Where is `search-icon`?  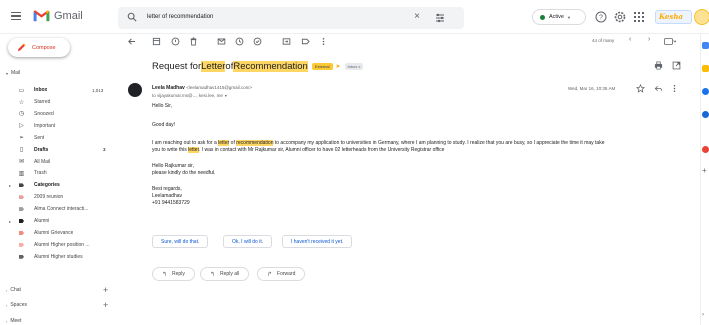 search-icon is located at coordinates (132, 17).